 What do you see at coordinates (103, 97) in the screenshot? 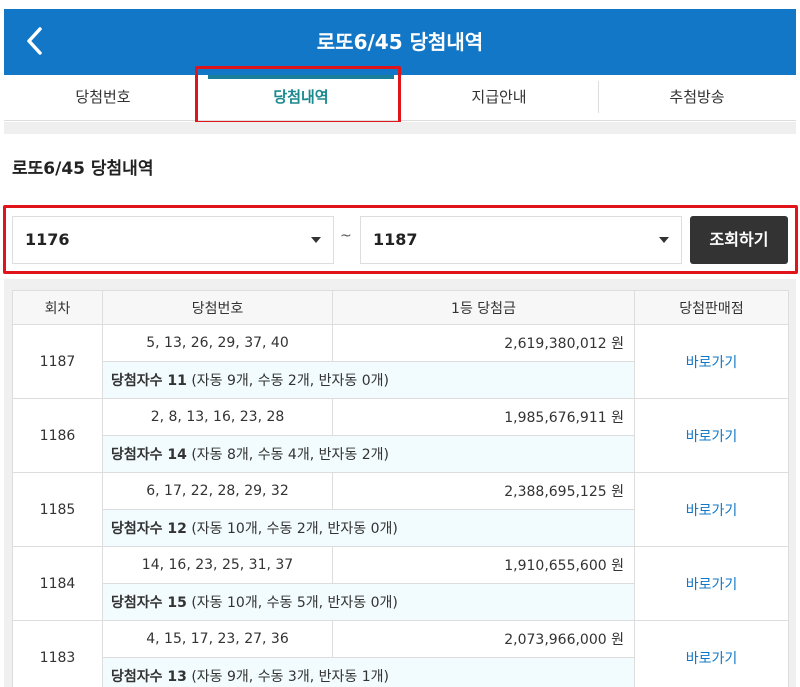
I see `tab-winning-numbers: 당첨번호` at bounding box center [103, 97].